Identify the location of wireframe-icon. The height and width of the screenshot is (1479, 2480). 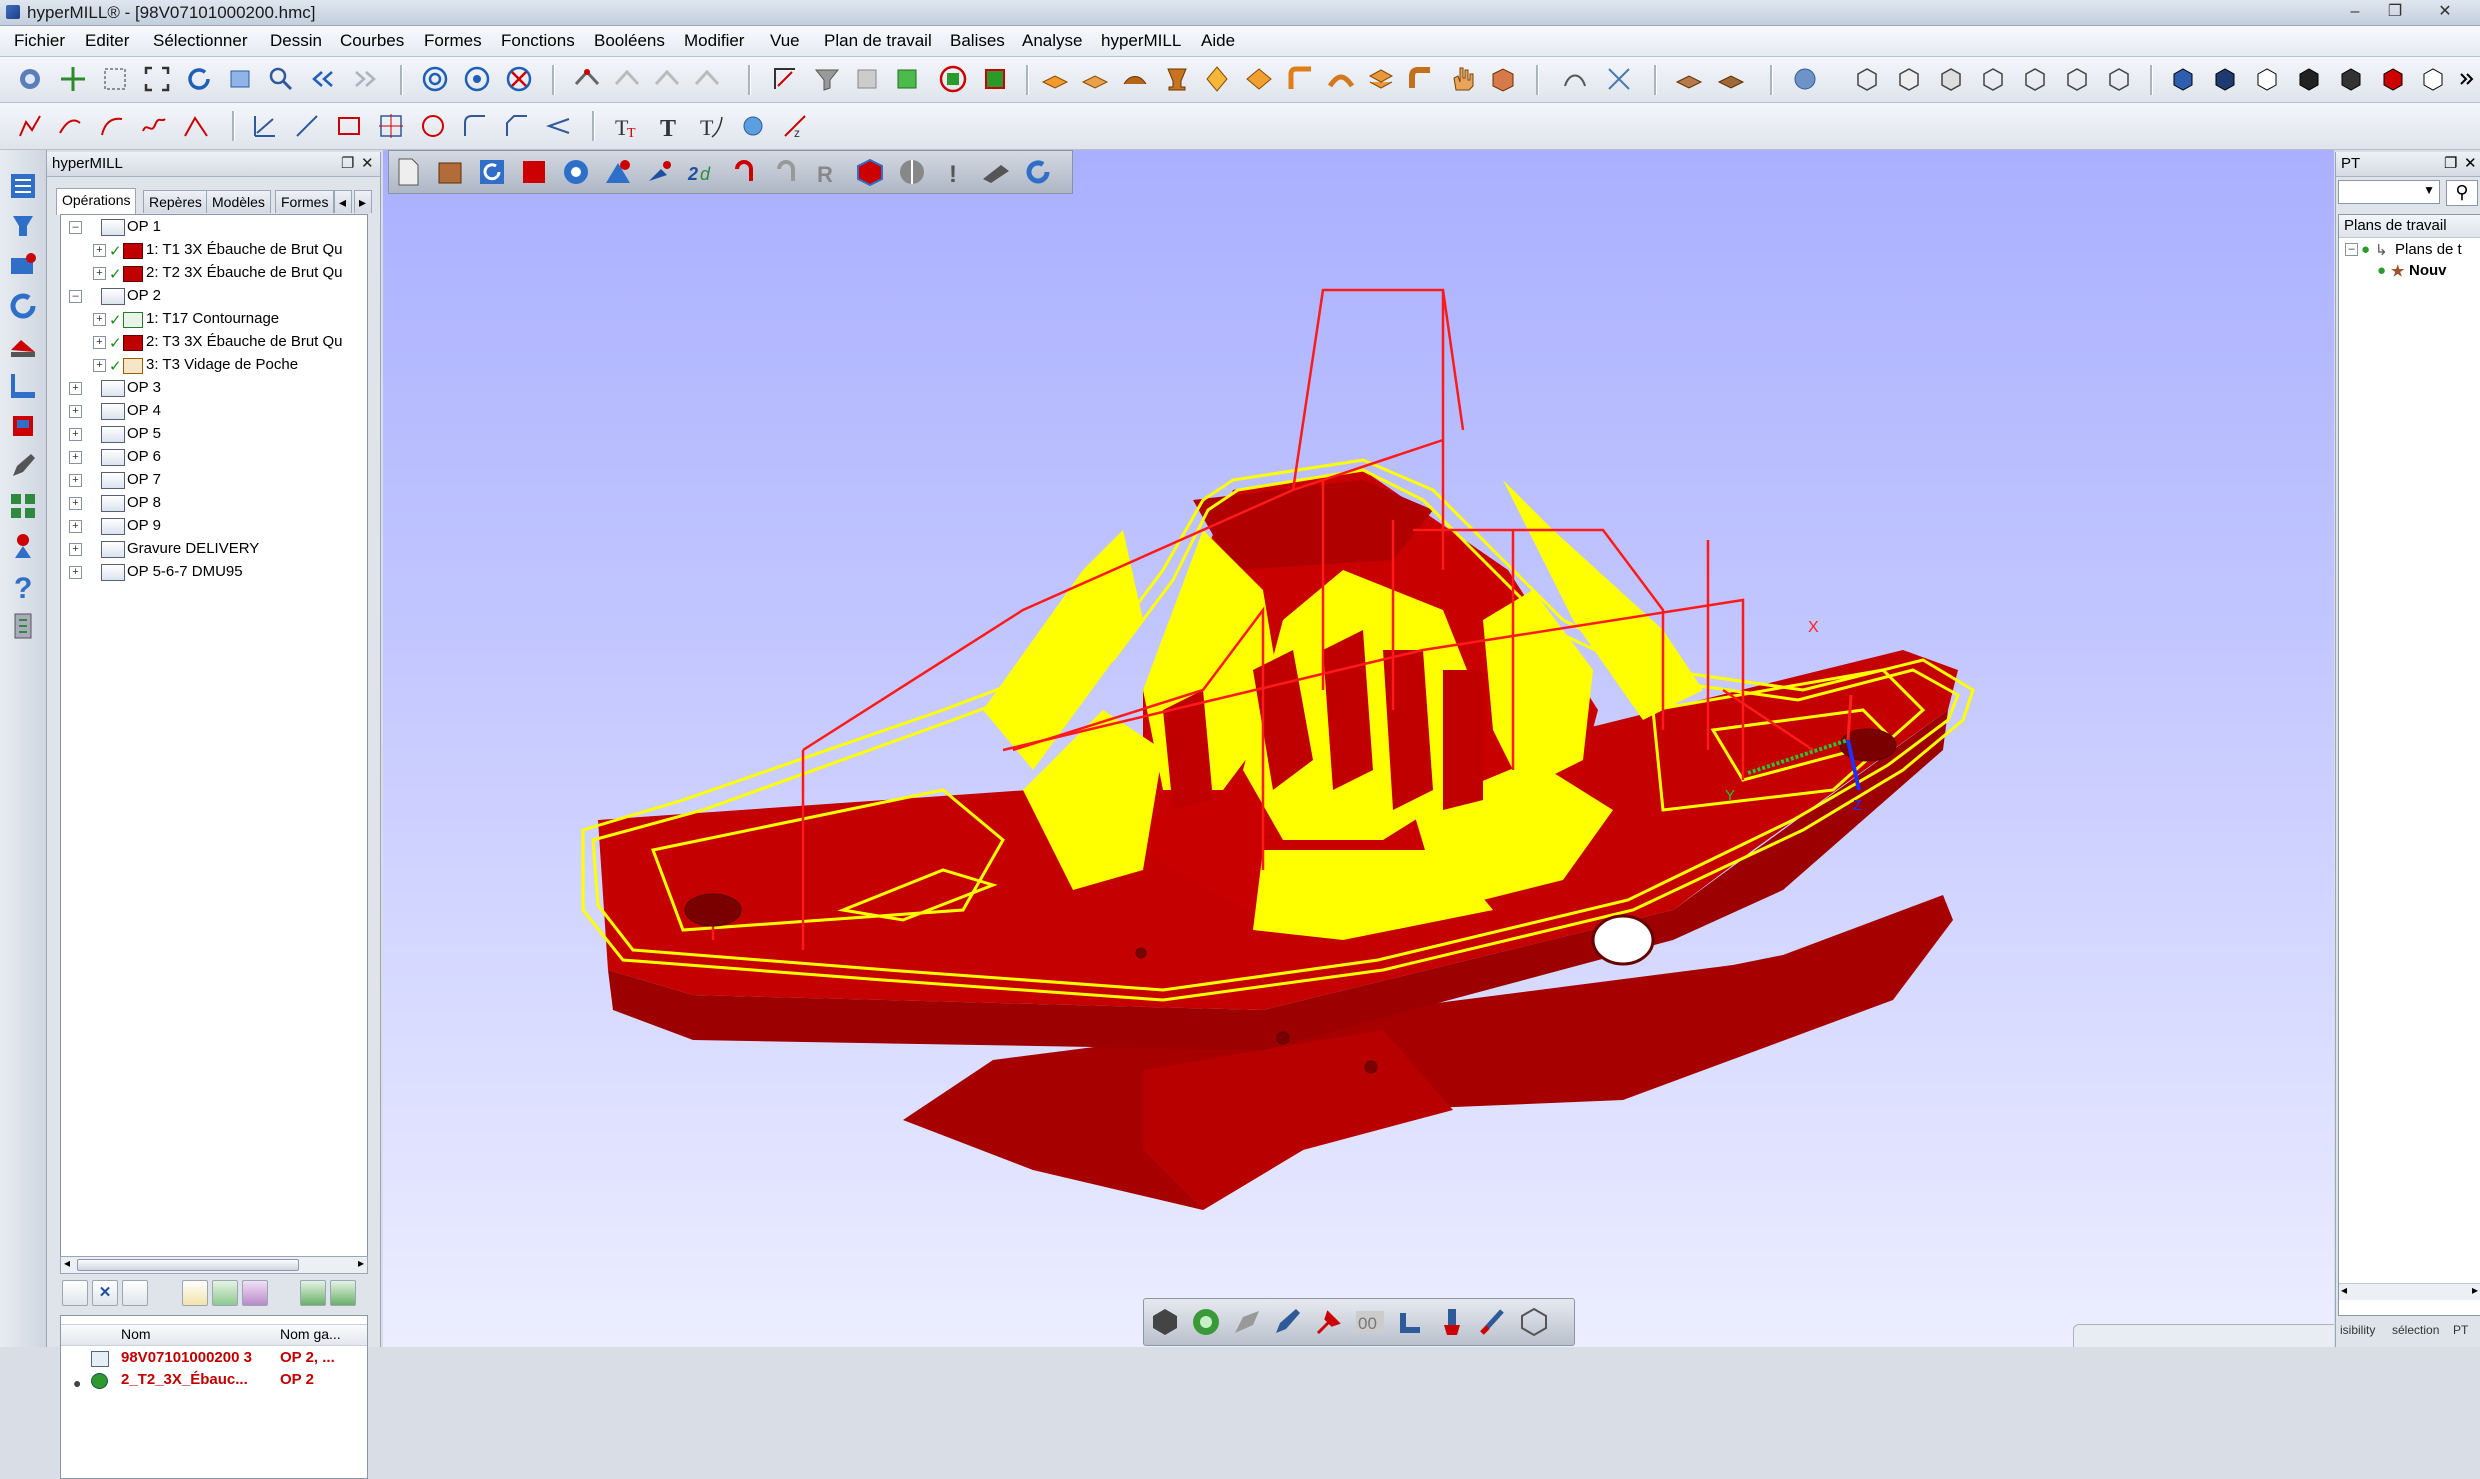
(1575, 79).